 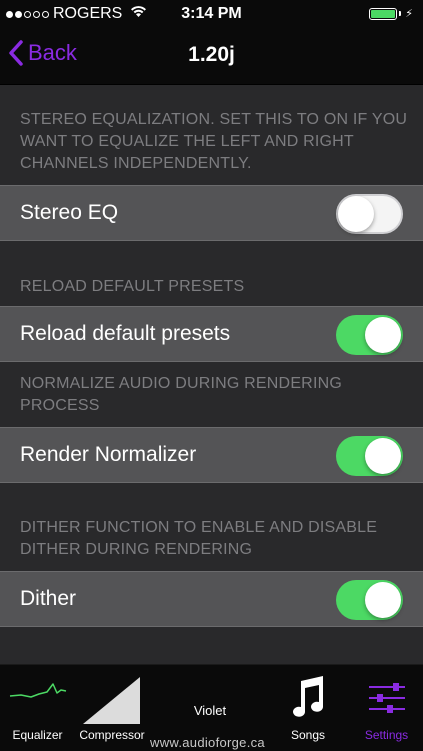 I want to click on tab-compressor: Compressor, so click(x=112, y=708).